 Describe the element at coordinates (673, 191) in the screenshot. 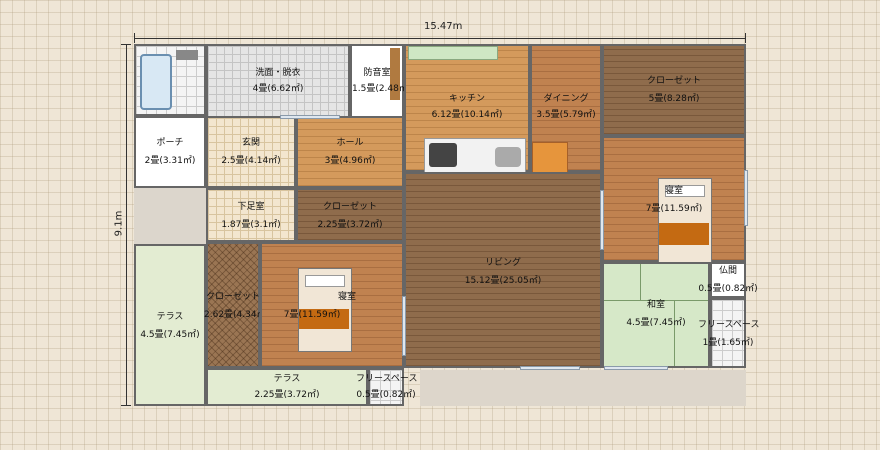

I see `bedroom-e-name: 寝室` at that location.